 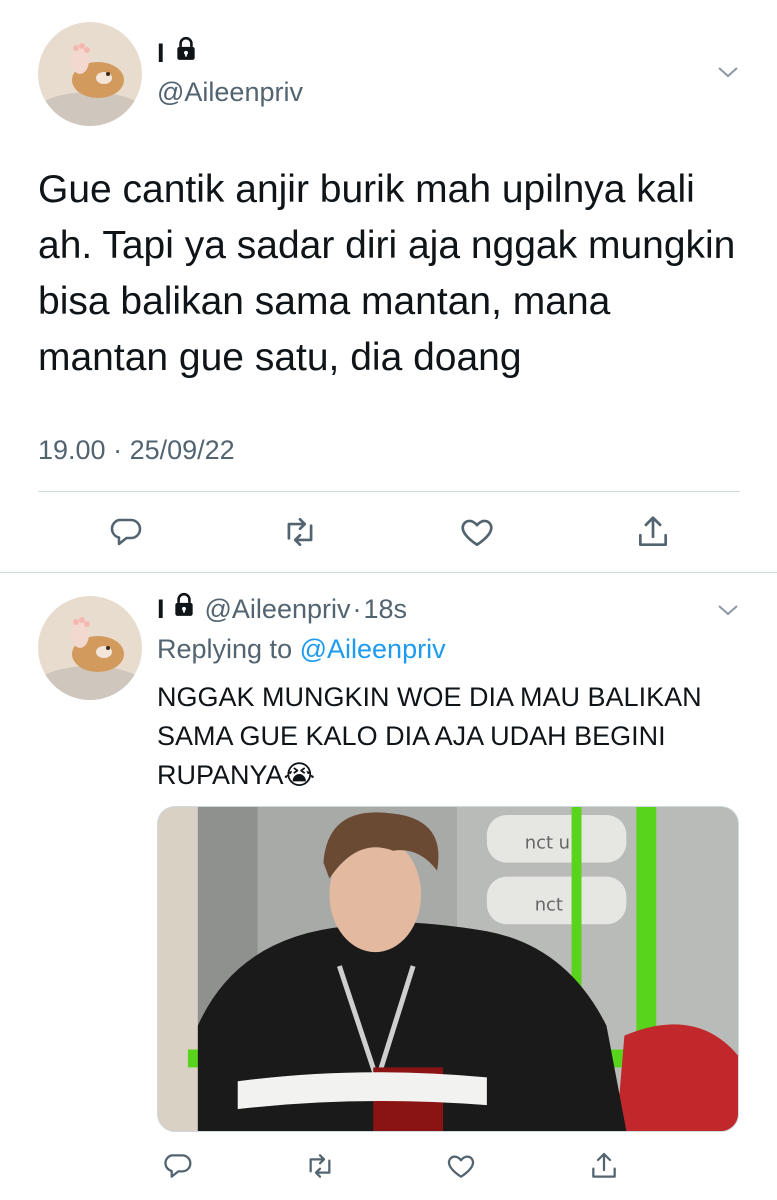 What do you see at coordinates (182, 450) in the screenshot?
I see `tweet-date: 25/09/22` at bounding box center [182, 450].